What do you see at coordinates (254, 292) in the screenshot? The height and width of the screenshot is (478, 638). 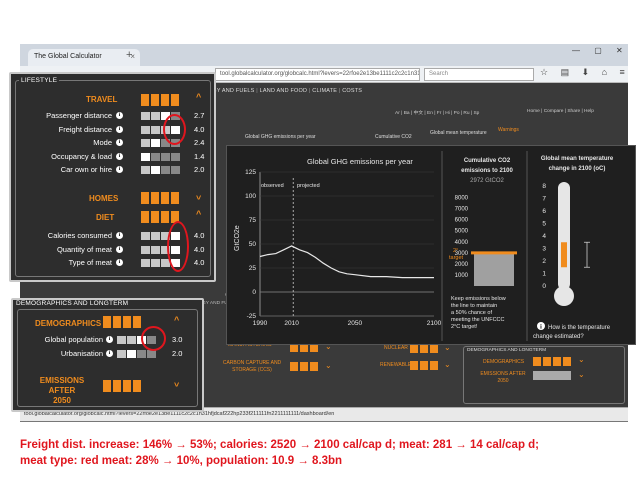 I see `y-tick-label: 0` at bounding box center [254, 292].